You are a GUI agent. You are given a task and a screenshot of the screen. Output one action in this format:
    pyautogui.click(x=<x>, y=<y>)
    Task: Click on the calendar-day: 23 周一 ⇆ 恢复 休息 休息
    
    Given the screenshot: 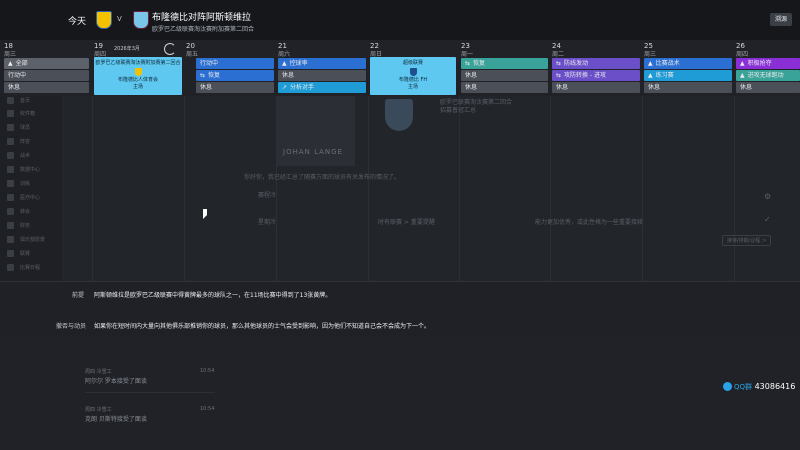 What is the action you would take?
    pyautogui.click(x=504, y=68)
    